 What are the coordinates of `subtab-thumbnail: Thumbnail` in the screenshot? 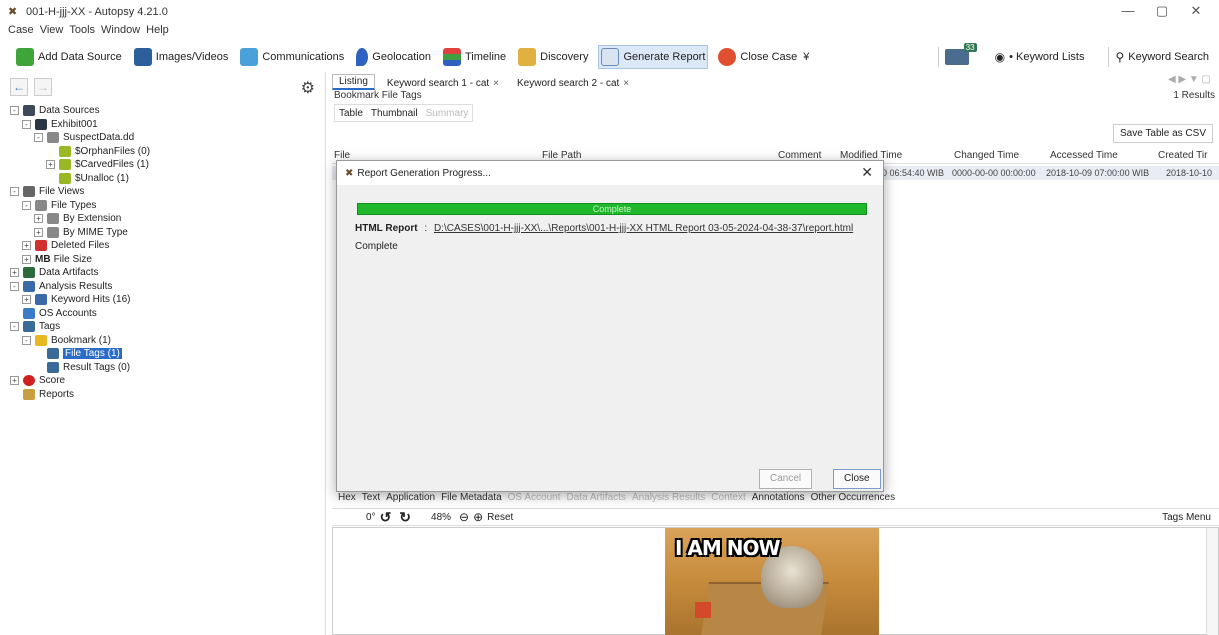 It's located at (394, 113).